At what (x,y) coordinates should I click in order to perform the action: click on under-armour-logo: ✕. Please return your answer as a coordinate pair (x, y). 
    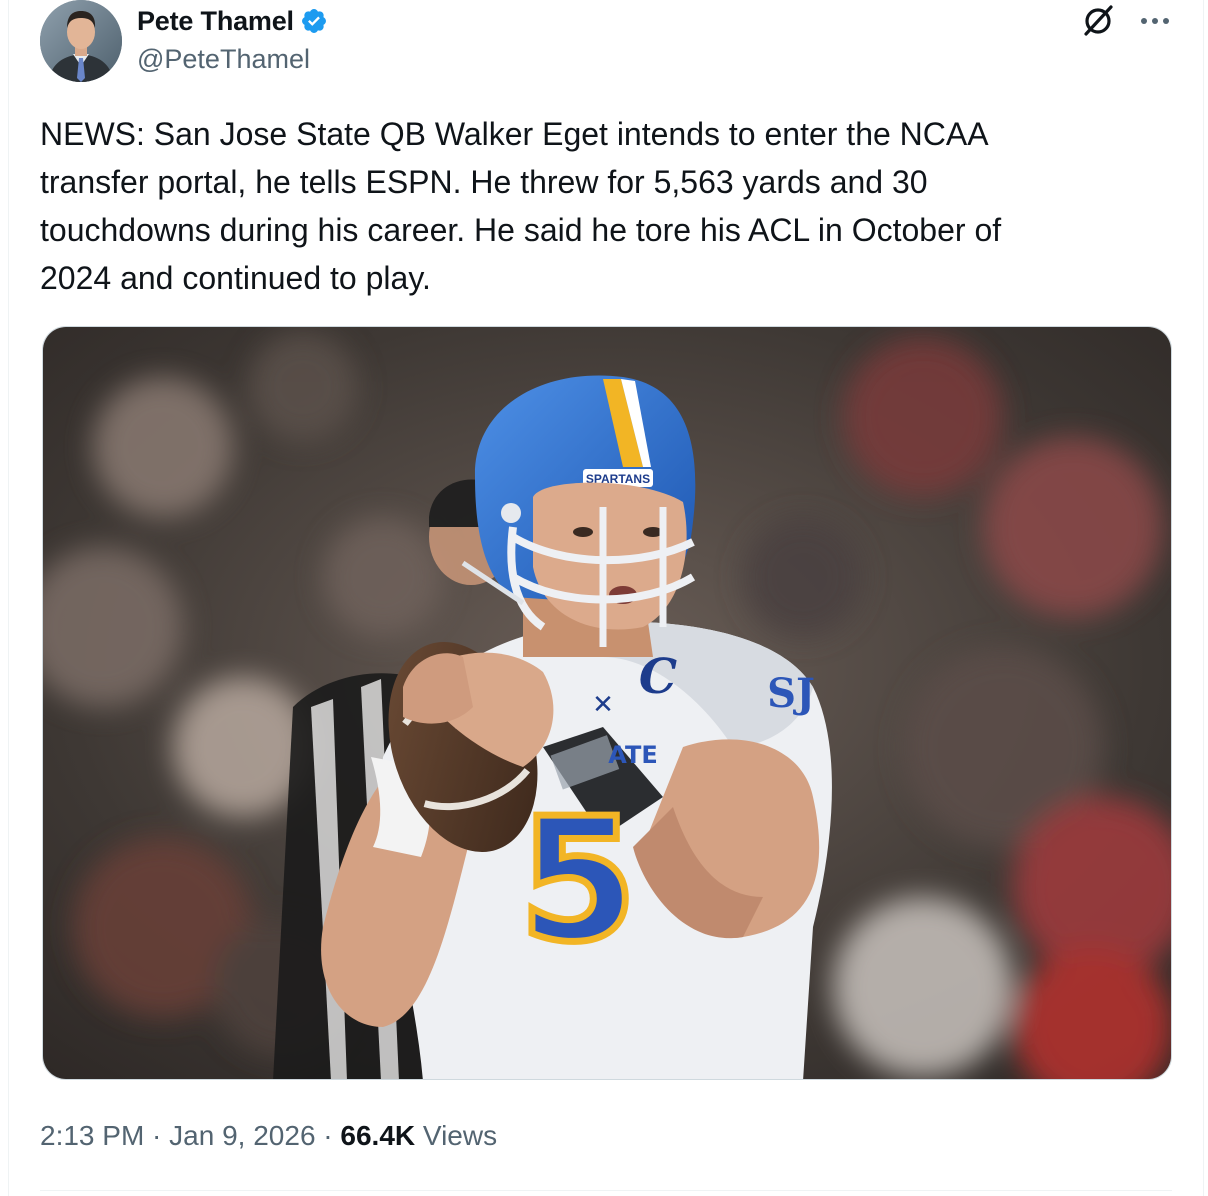
    Looking at the image, I should click on (603, 705).